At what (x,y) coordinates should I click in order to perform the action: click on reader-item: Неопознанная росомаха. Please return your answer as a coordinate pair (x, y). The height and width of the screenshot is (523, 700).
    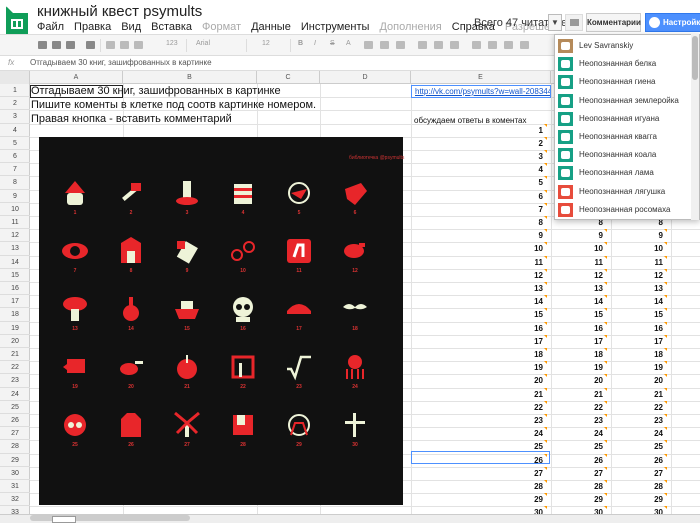
    Looking at the image, I should click on (624, 210).